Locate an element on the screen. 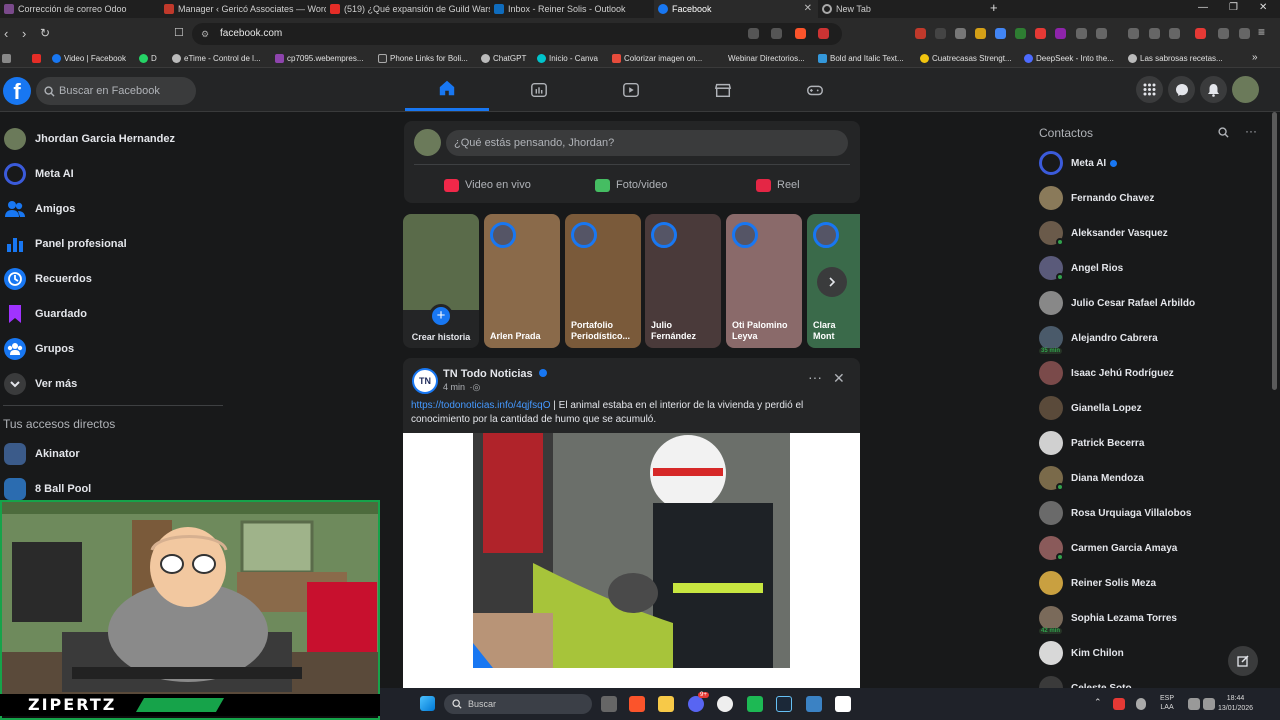 The height and width of the screenshot is (720, 1280). sidebar-item-friends: Amigos is located at coordinates (39, 209).